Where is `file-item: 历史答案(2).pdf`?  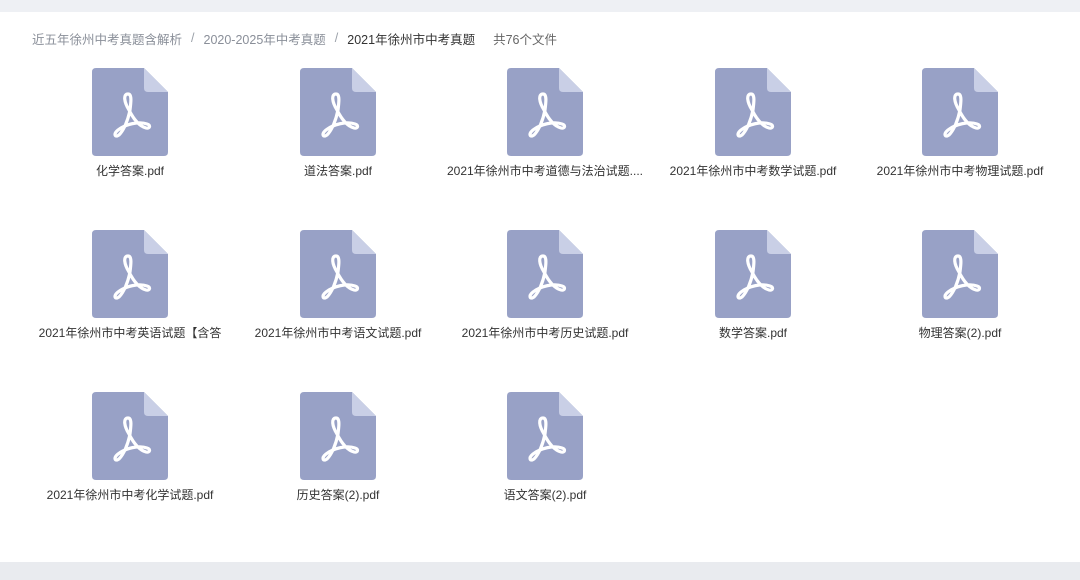 file-item: 历史答案(2).pdf is located at coordinates (338, 457).